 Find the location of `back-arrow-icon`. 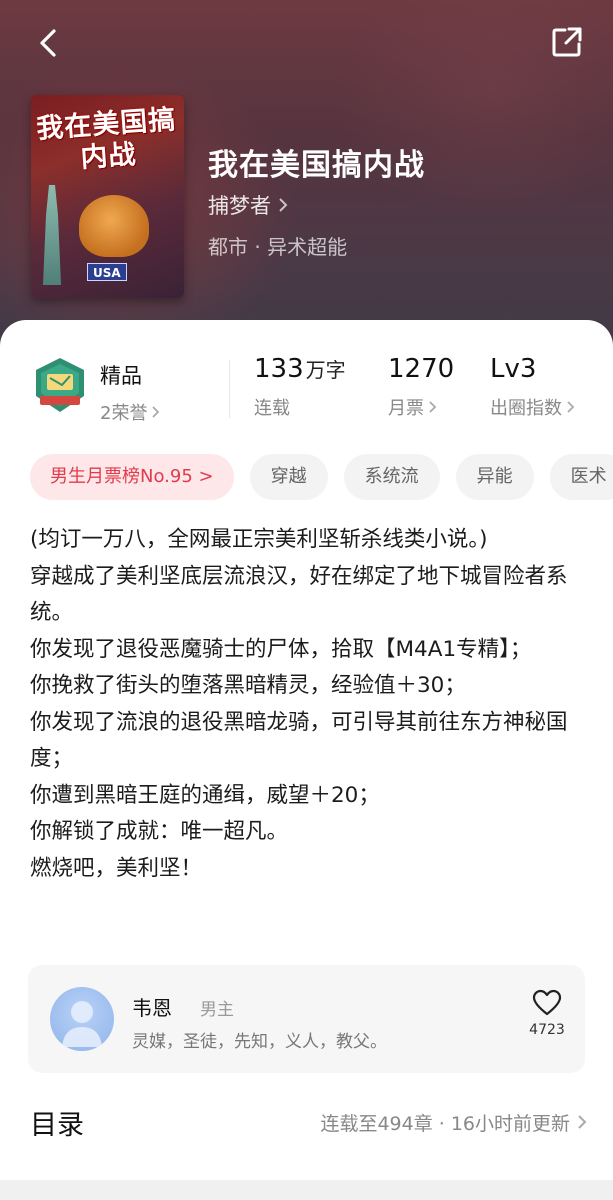

back-arrow-icon is located at coordinates (49, 43).